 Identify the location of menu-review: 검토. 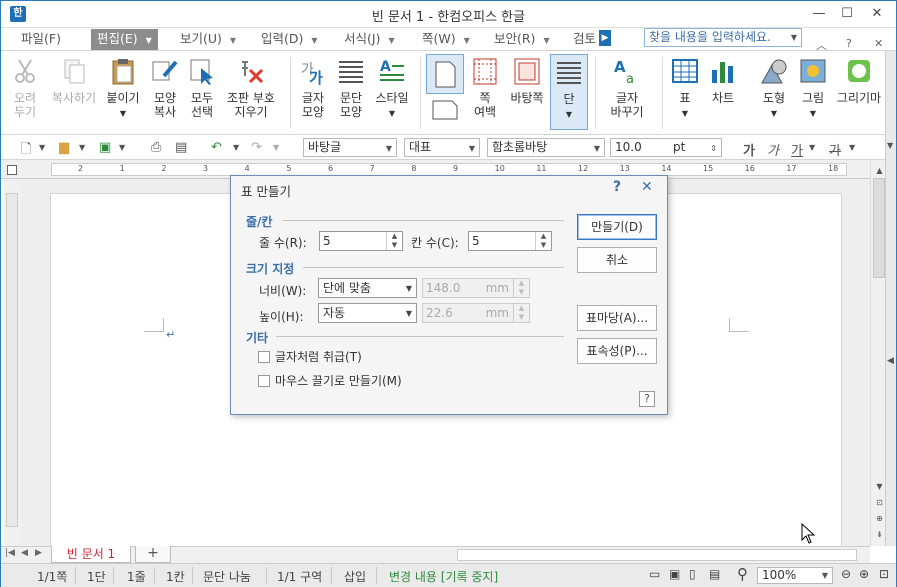
(584, 40).